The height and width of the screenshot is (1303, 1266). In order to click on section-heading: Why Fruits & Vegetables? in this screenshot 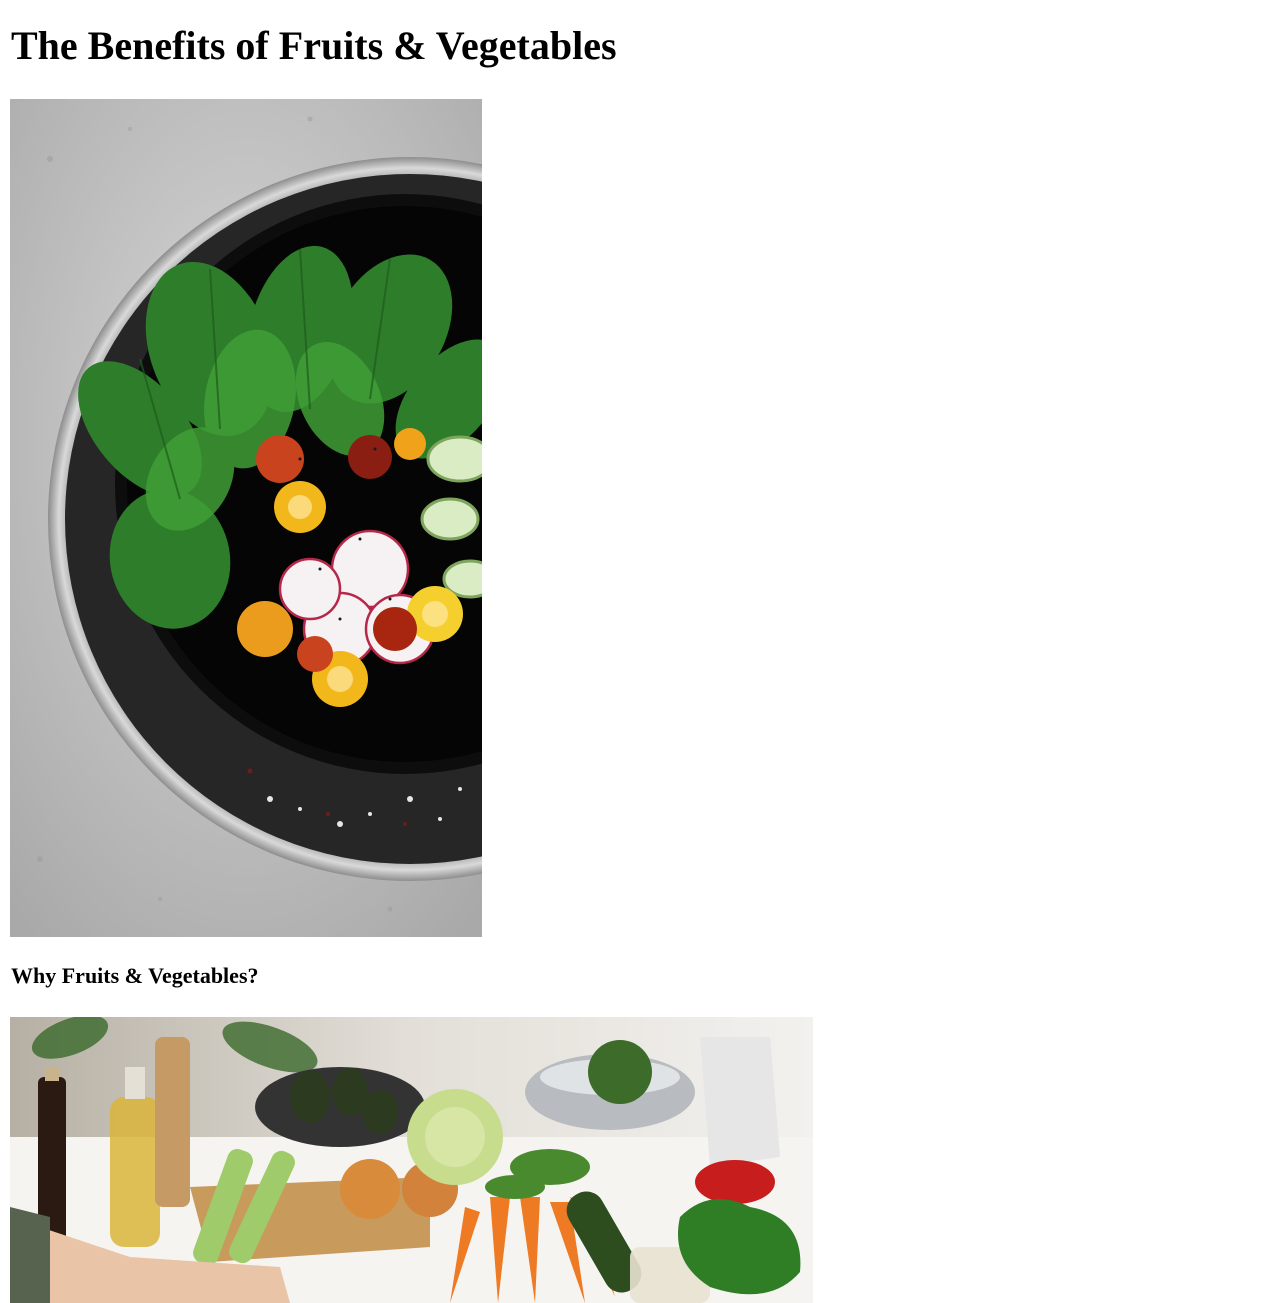, I will do `click(135, 975)`.